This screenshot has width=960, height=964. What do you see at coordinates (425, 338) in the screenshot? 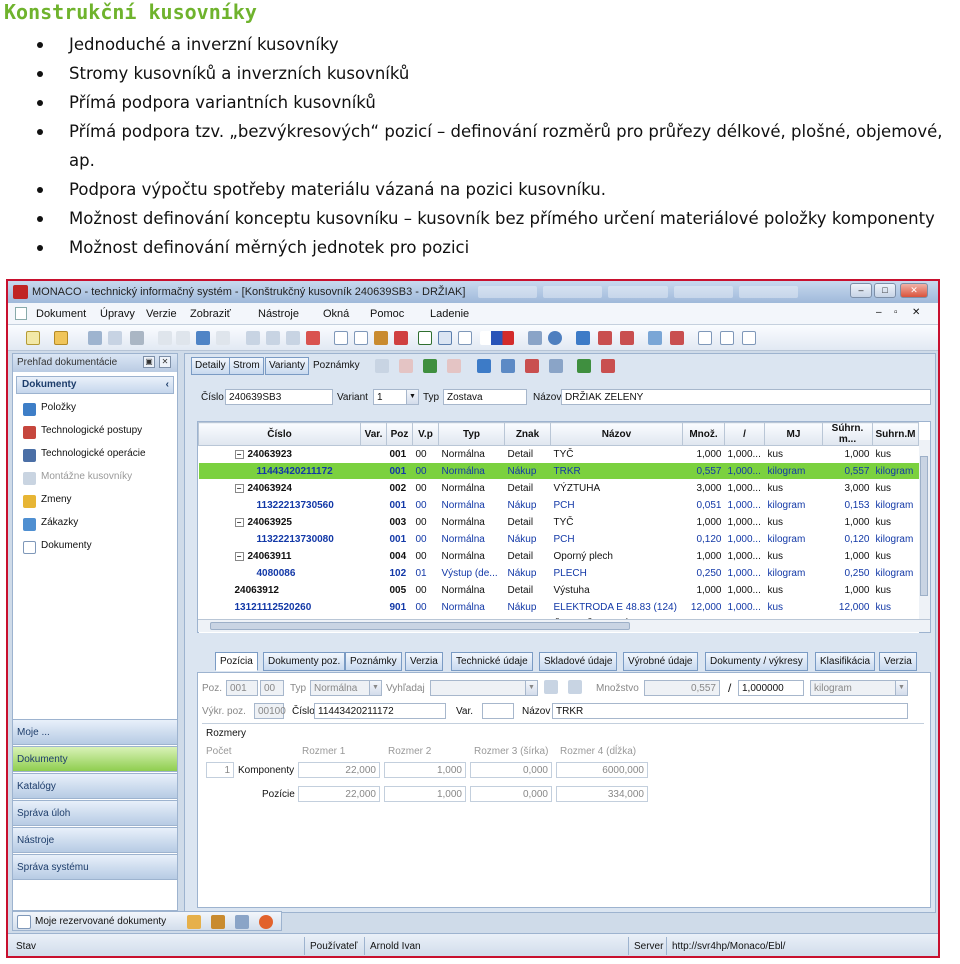
I see `form-view-icon` at bounding box center [425, 338].